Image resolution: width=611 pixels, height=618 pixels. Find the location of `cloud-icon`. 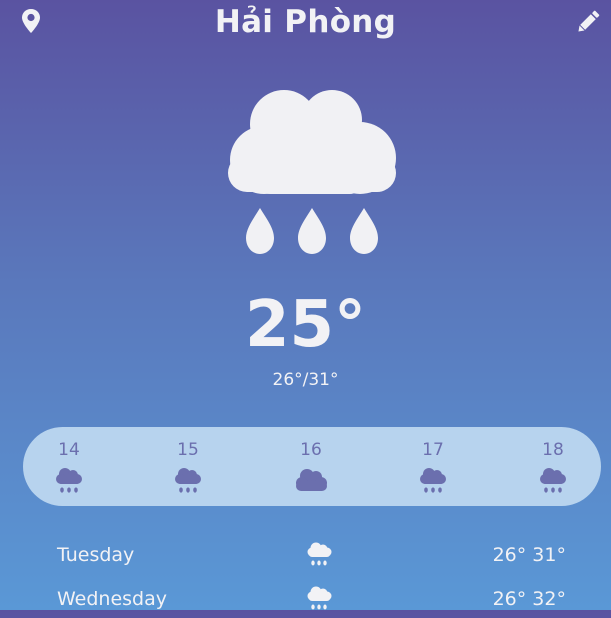

cloud-icon is located at coordinates (311, 480).